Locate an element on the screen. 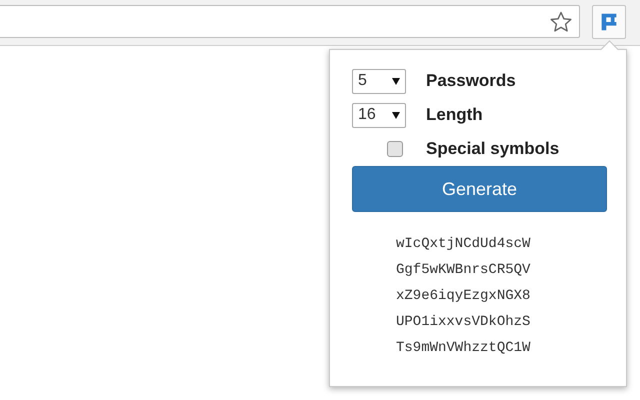  setting-label: Passwords is located at coordinates (471, 81).